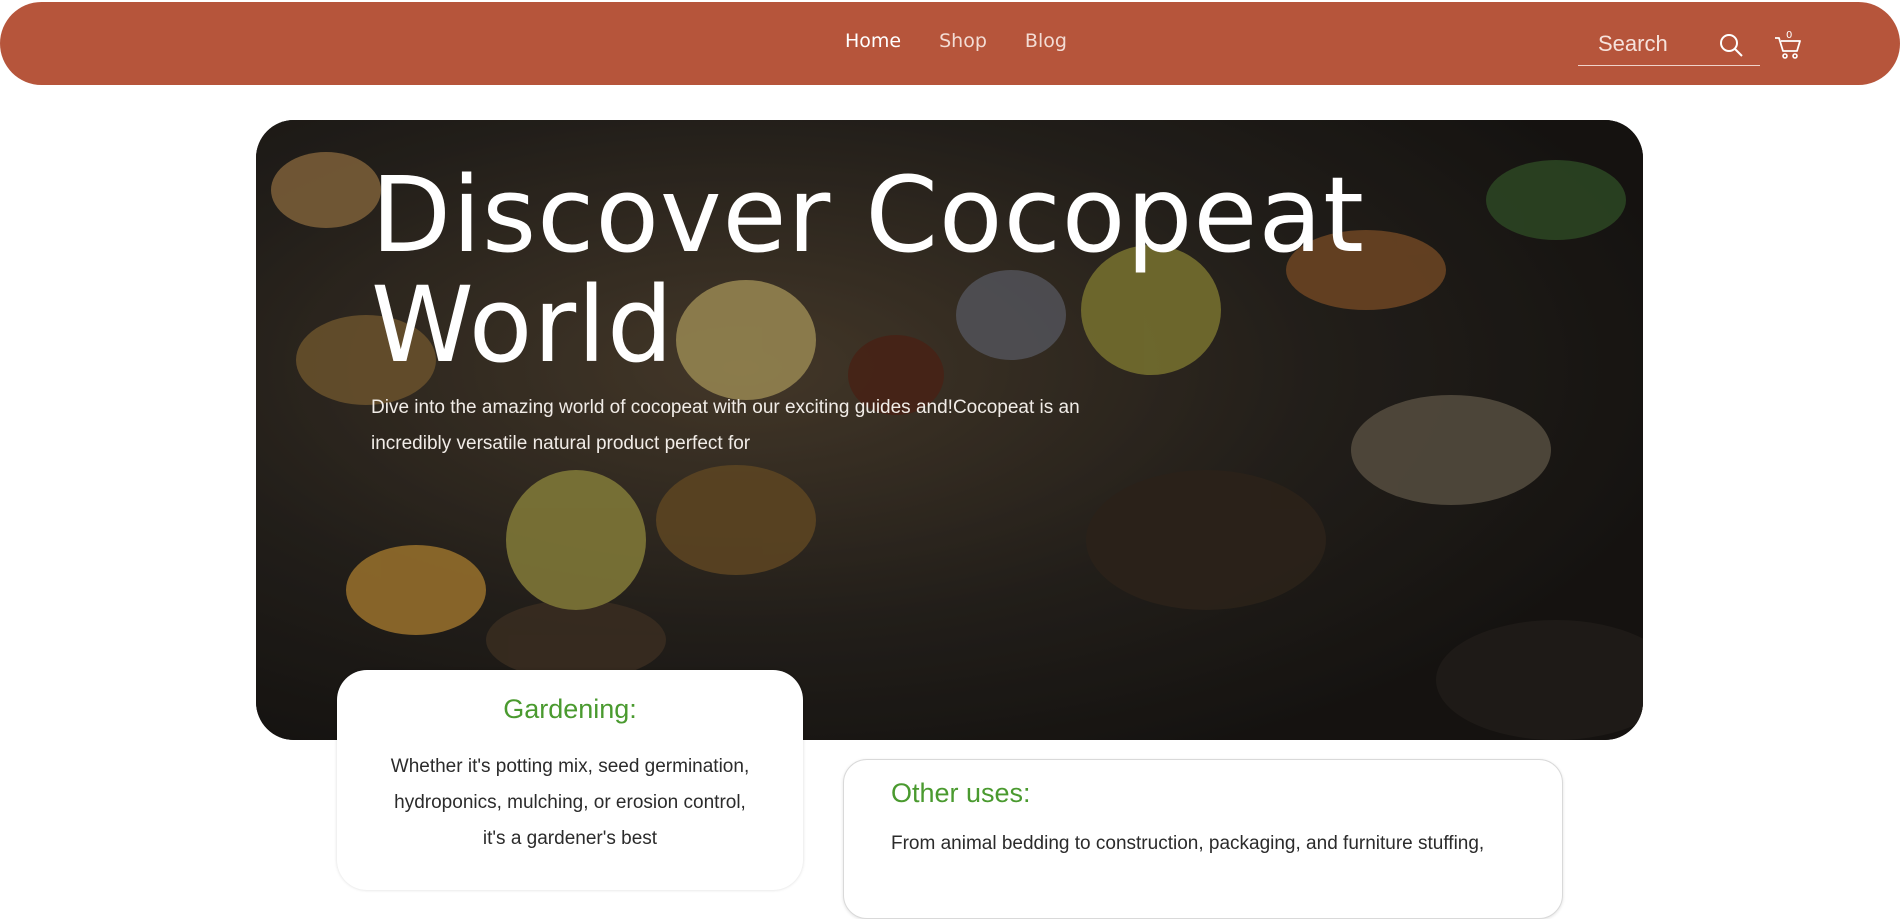  What do you see at coordinates (868, 270) in the screenshot?
I see `hero-title: Discover Cocopeat World` at bounding box center [868, 270].